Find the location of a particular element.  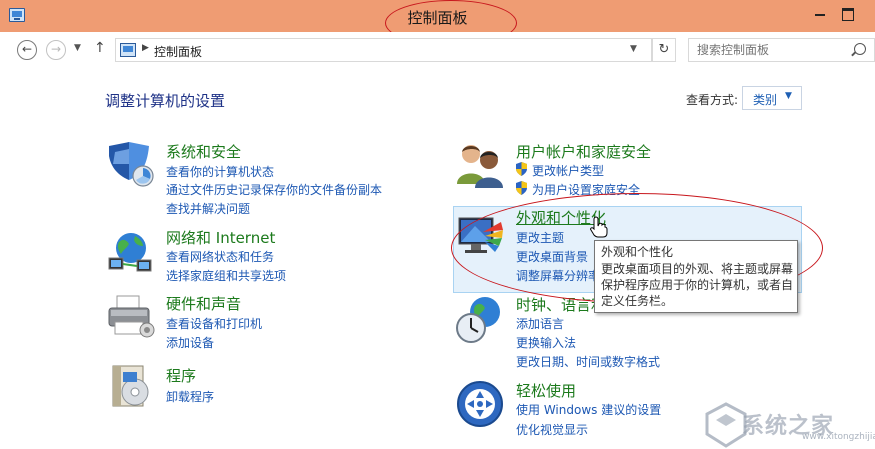

maximize-button is located at coordinates (847, 13).